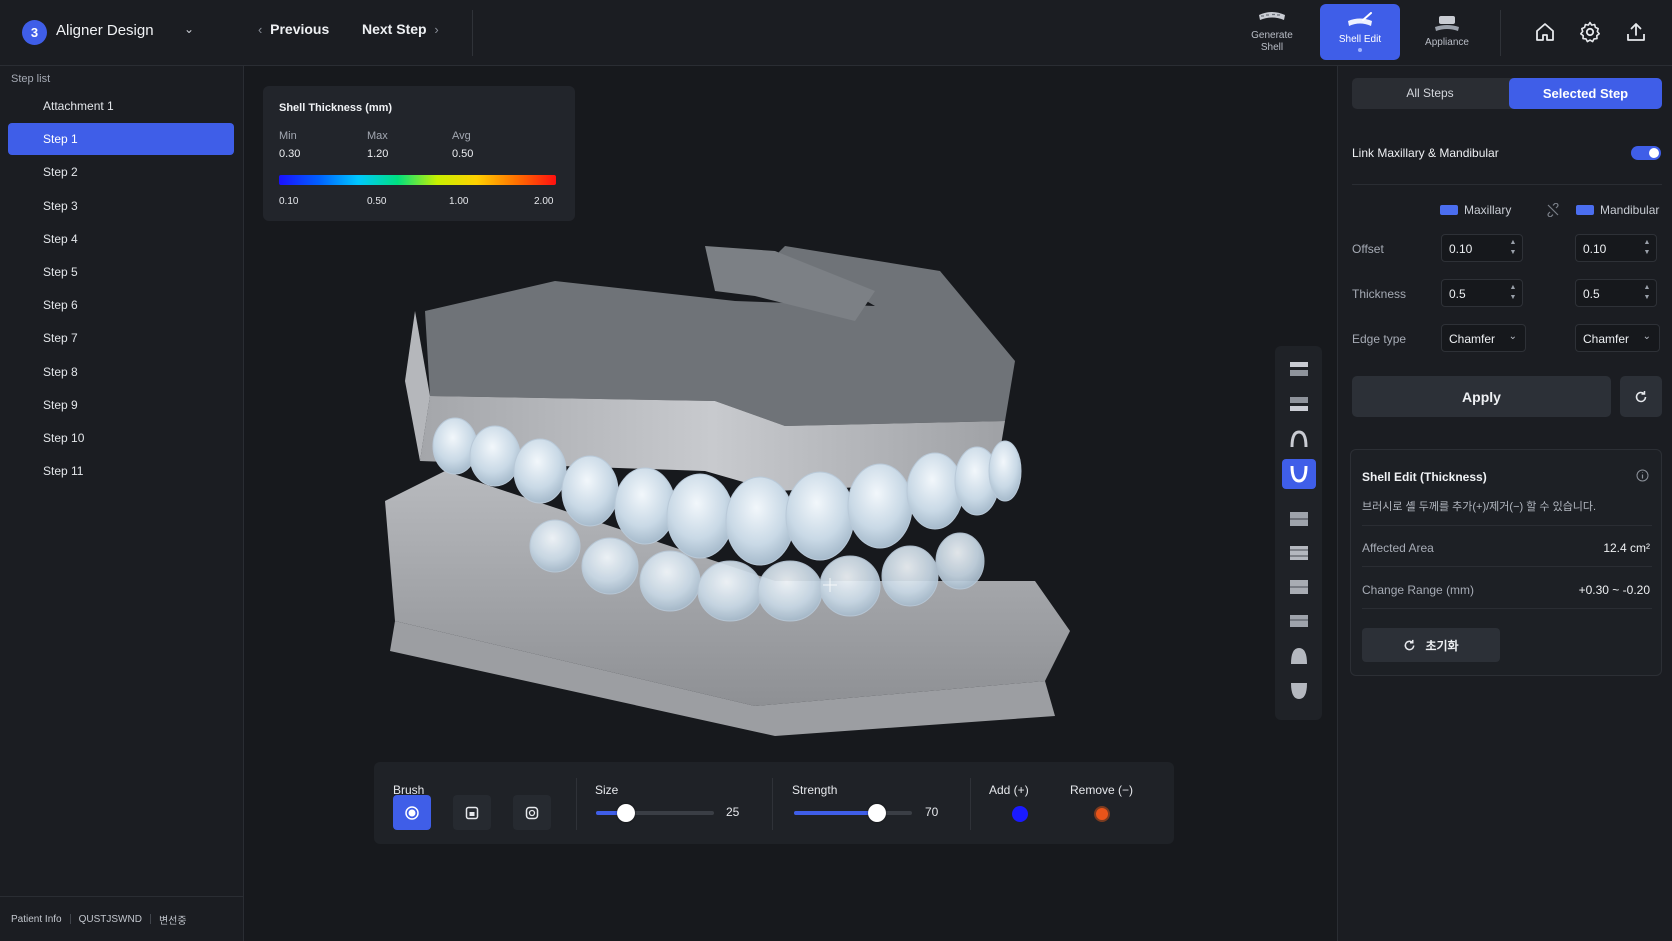 Image resolution: width=1672 pixels, height=941 pixels. What do you see at coordinates (1646, 153) in the screenshot?
I see `link-jaws-toggle` at bounding box center [1646, 153].